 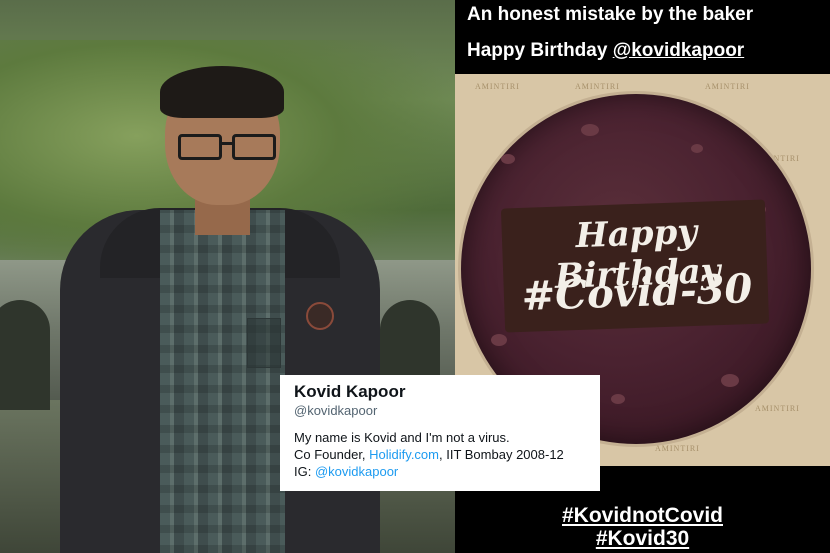 I want to click on bio-line1: My name is Kovid and I'm not a virus., so click(x=402, y=437).